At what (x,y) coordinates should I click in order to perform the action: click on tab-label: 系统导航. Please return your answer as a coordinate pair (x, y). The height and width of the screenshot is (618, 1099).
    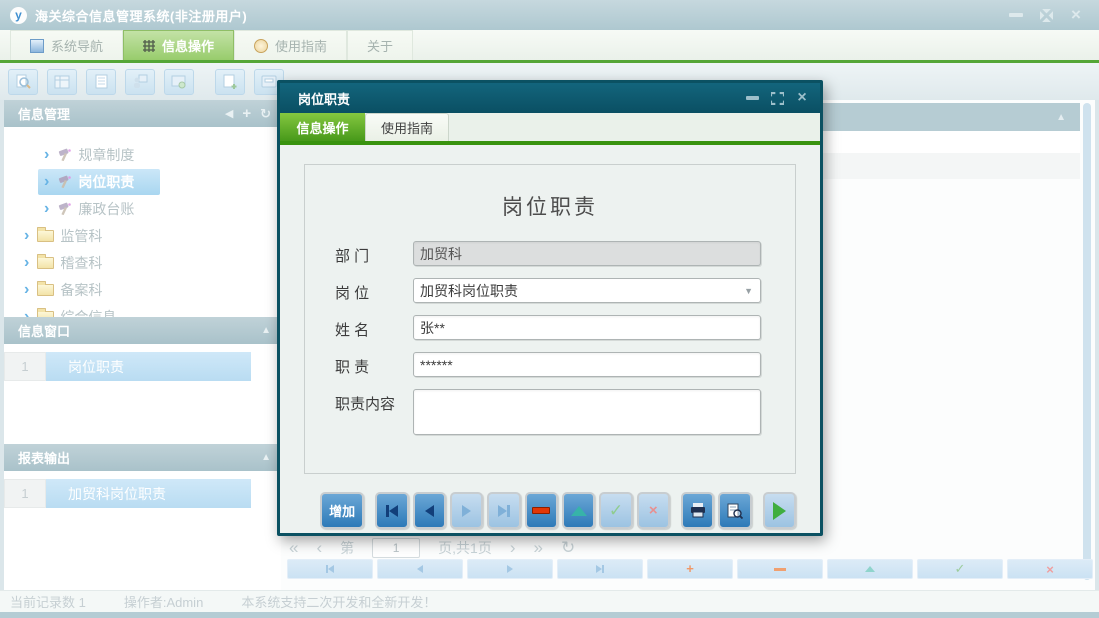
    Looking at the image, I should click on (77, 46).